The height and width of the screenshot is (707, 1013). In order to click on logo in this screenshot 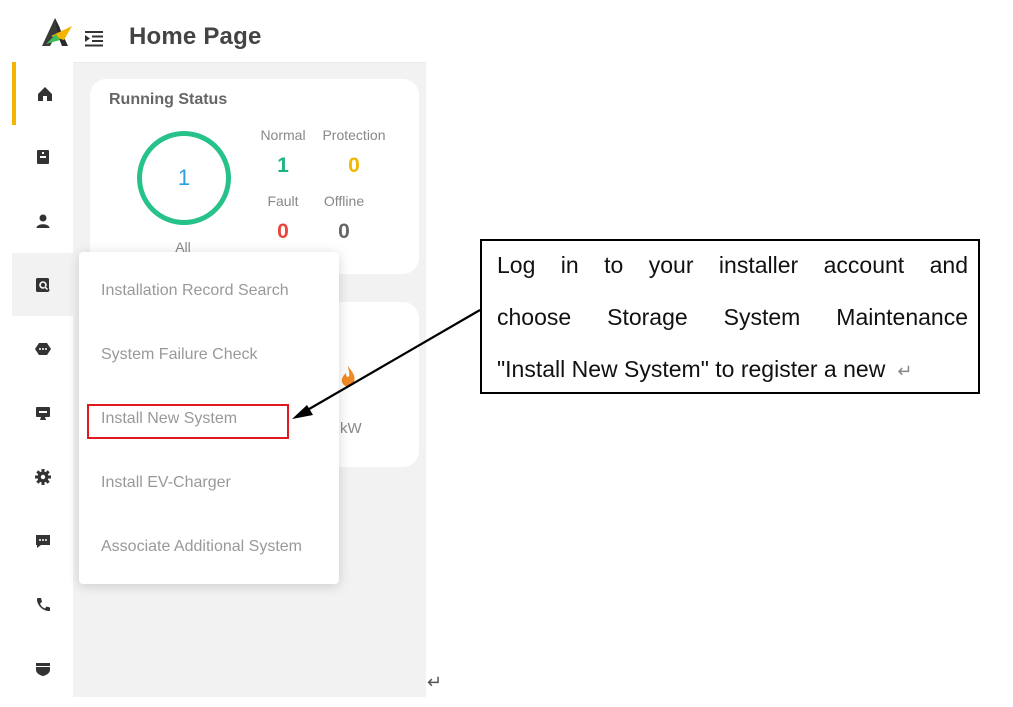, I will do `click(57, 32)`.